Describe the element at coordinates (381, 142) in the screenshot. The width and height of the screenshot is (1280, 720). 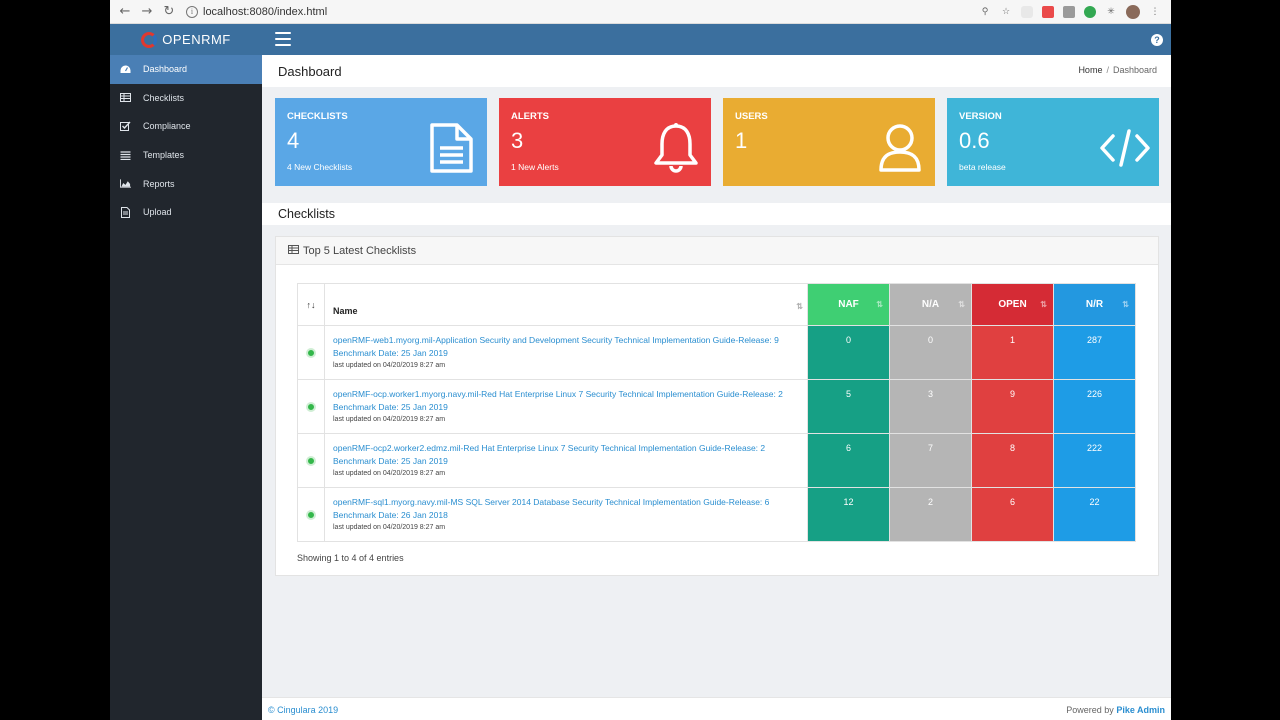
I see `checklists-card: CHECKLISTS 4 4 New Checklists` at that location.